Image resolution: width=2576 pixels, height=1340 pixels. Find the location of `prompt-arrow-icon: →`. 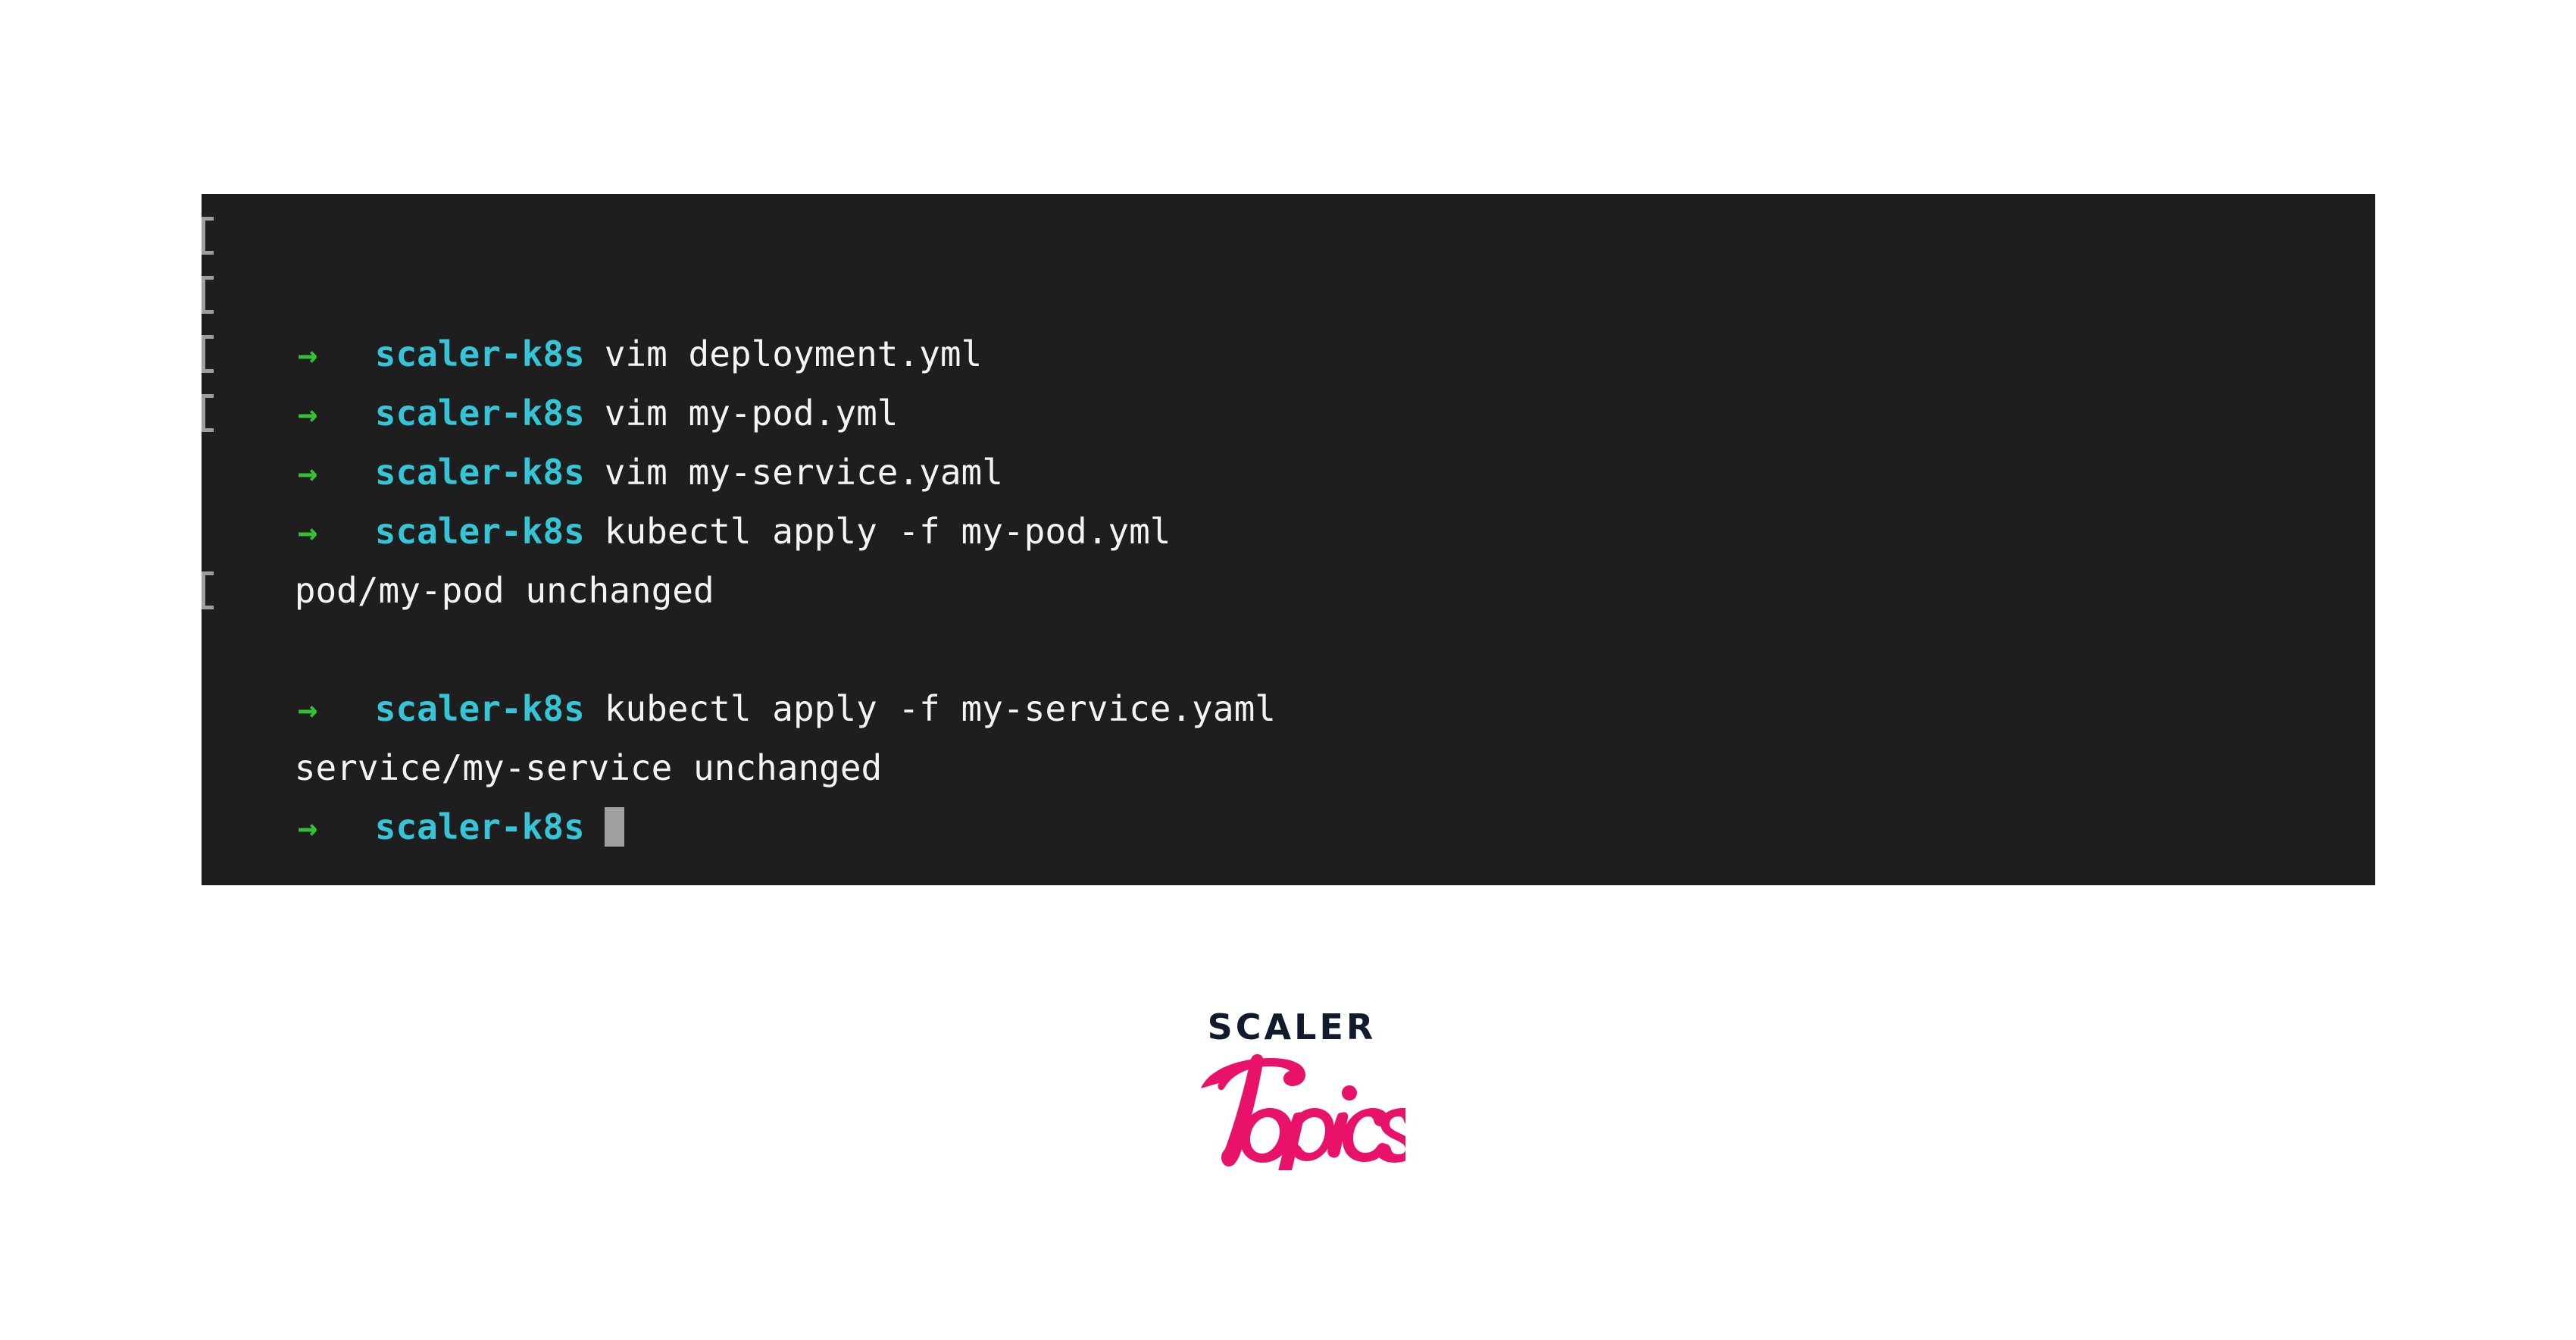

prompt-arrow-icon: → is located at coordinates (307, 828).